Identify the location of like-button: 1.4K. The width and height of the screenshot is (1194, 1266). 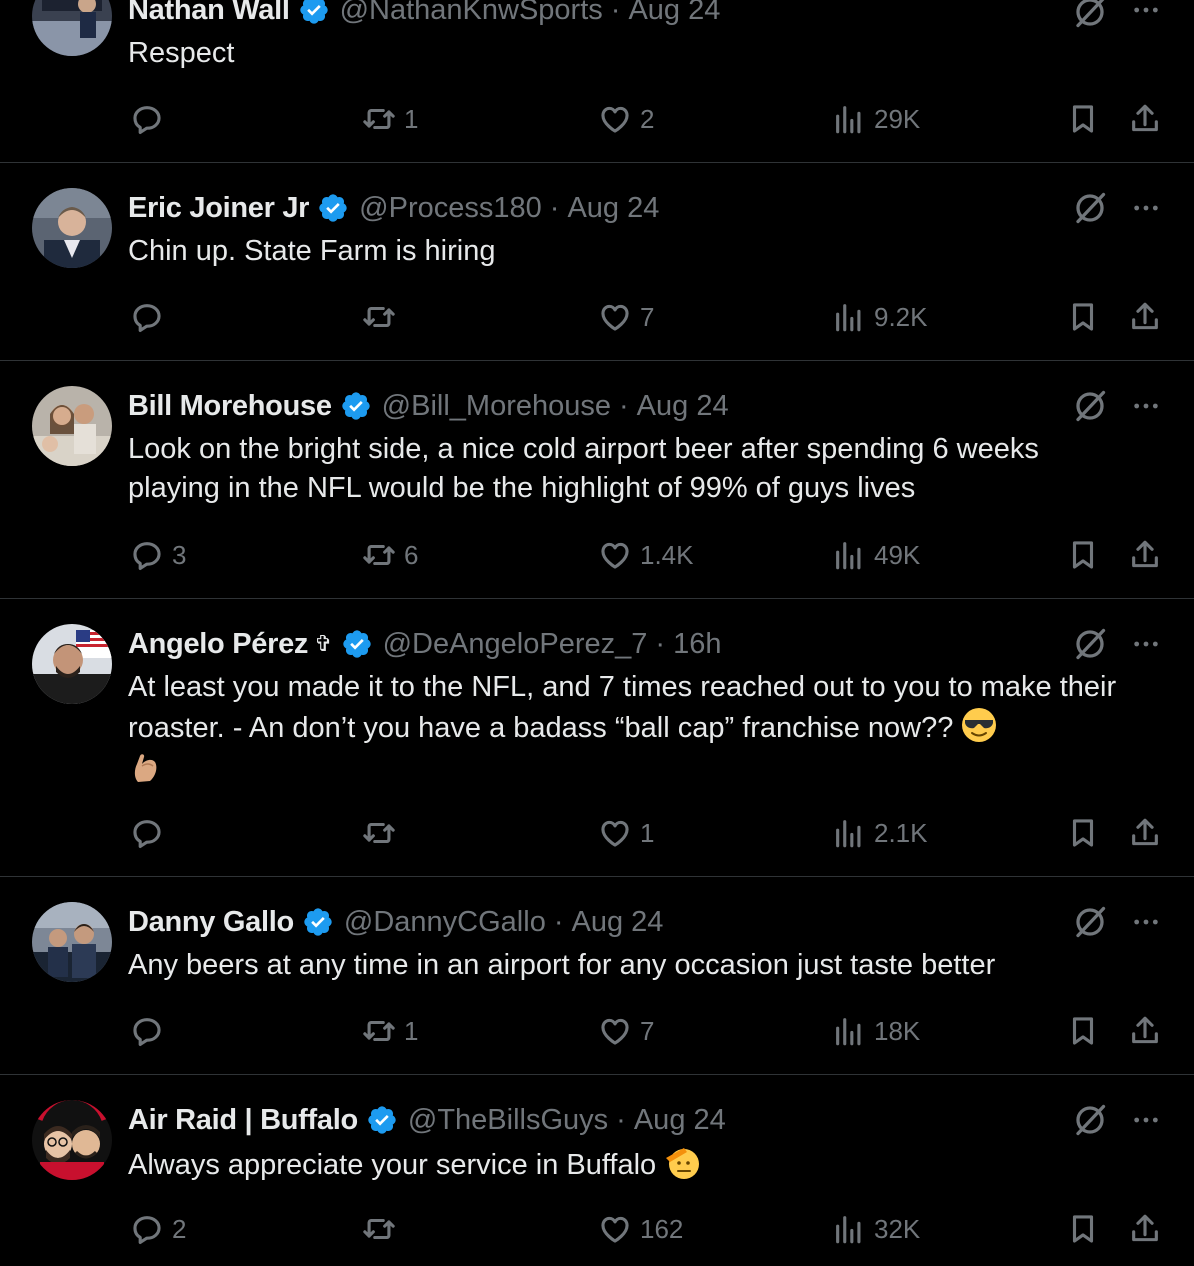
(646, 555).